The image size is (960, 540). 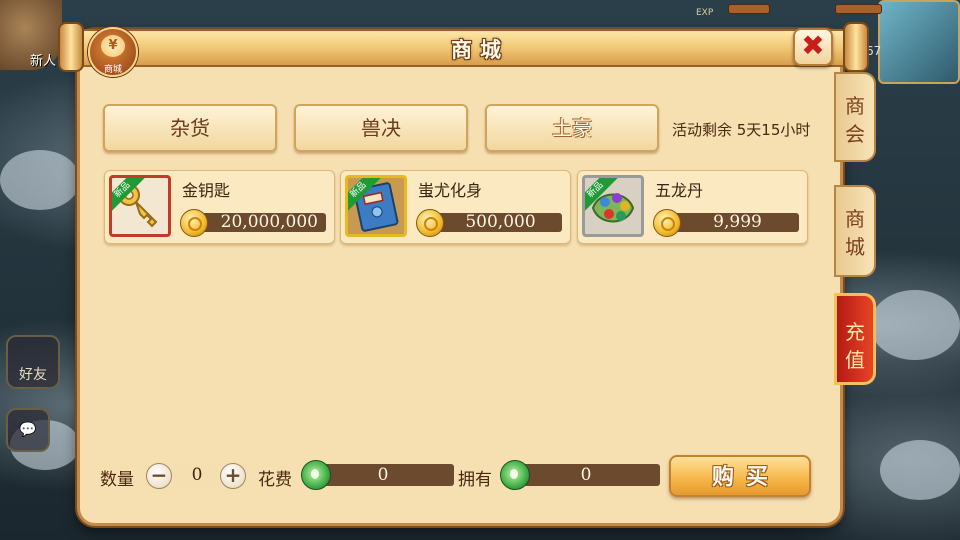 I want to click on friends-label: 好友, so click(x=33, y=375).